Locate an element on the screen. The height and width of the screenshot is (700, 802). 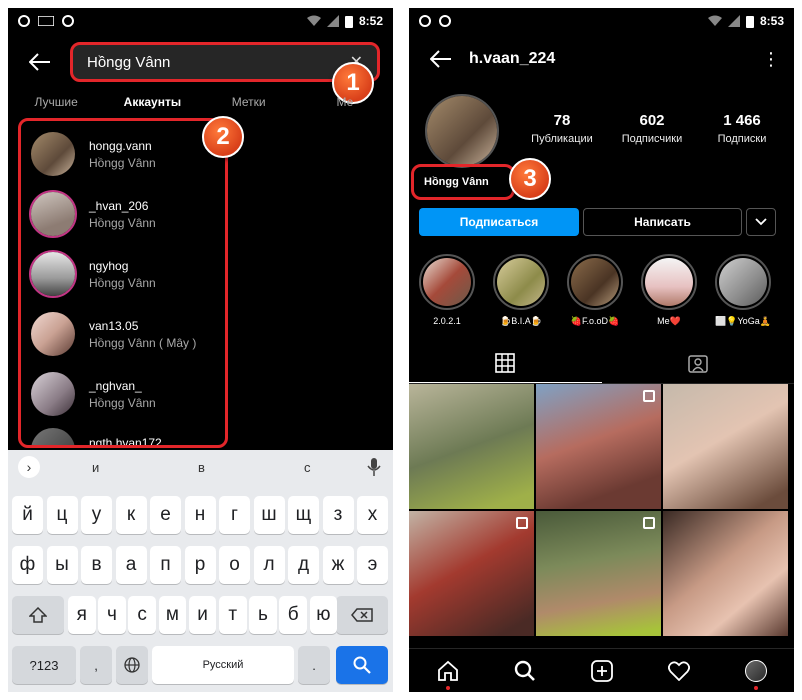
list-item: _hvan_206 Hồngg Vânn is located at coordinates (92, 214).